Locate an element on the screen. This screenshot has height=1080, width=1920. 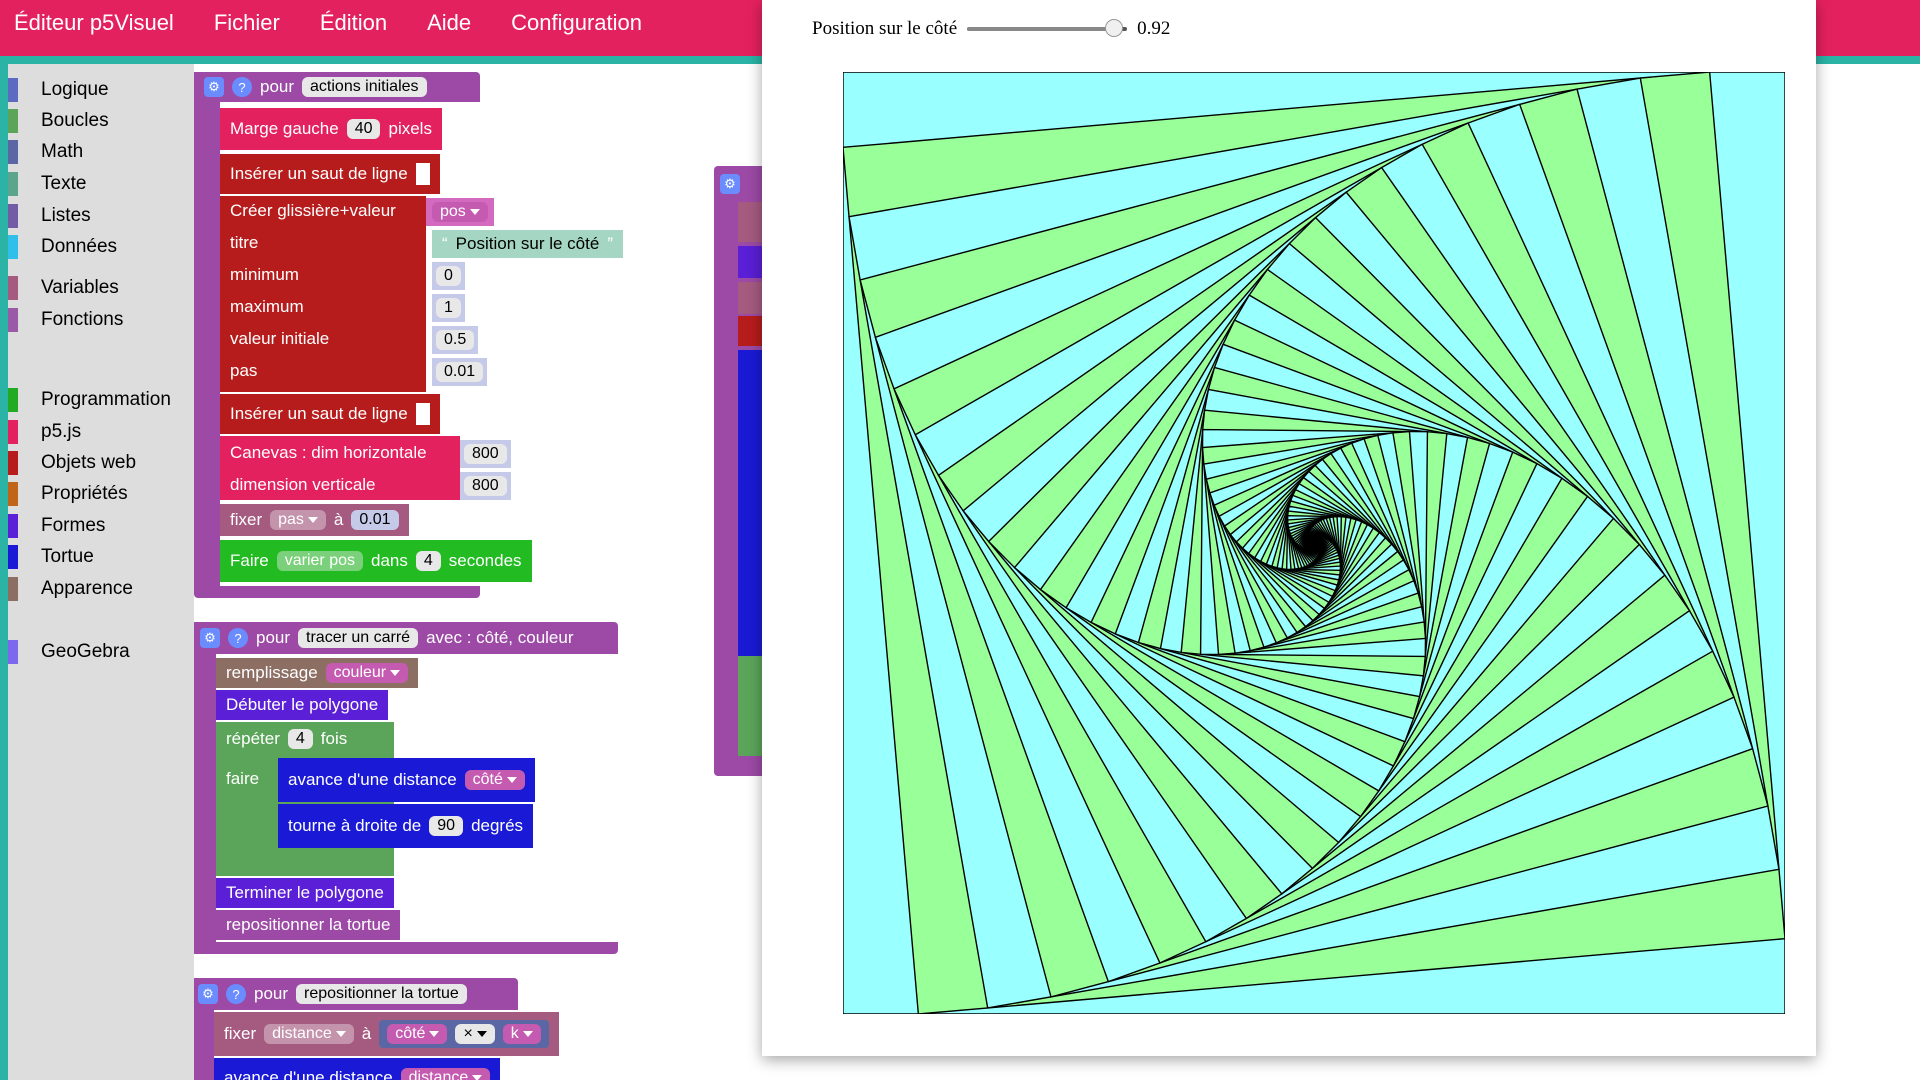
slider-row: Position sur le côté 0.92 is located at coordinates (991, 29).